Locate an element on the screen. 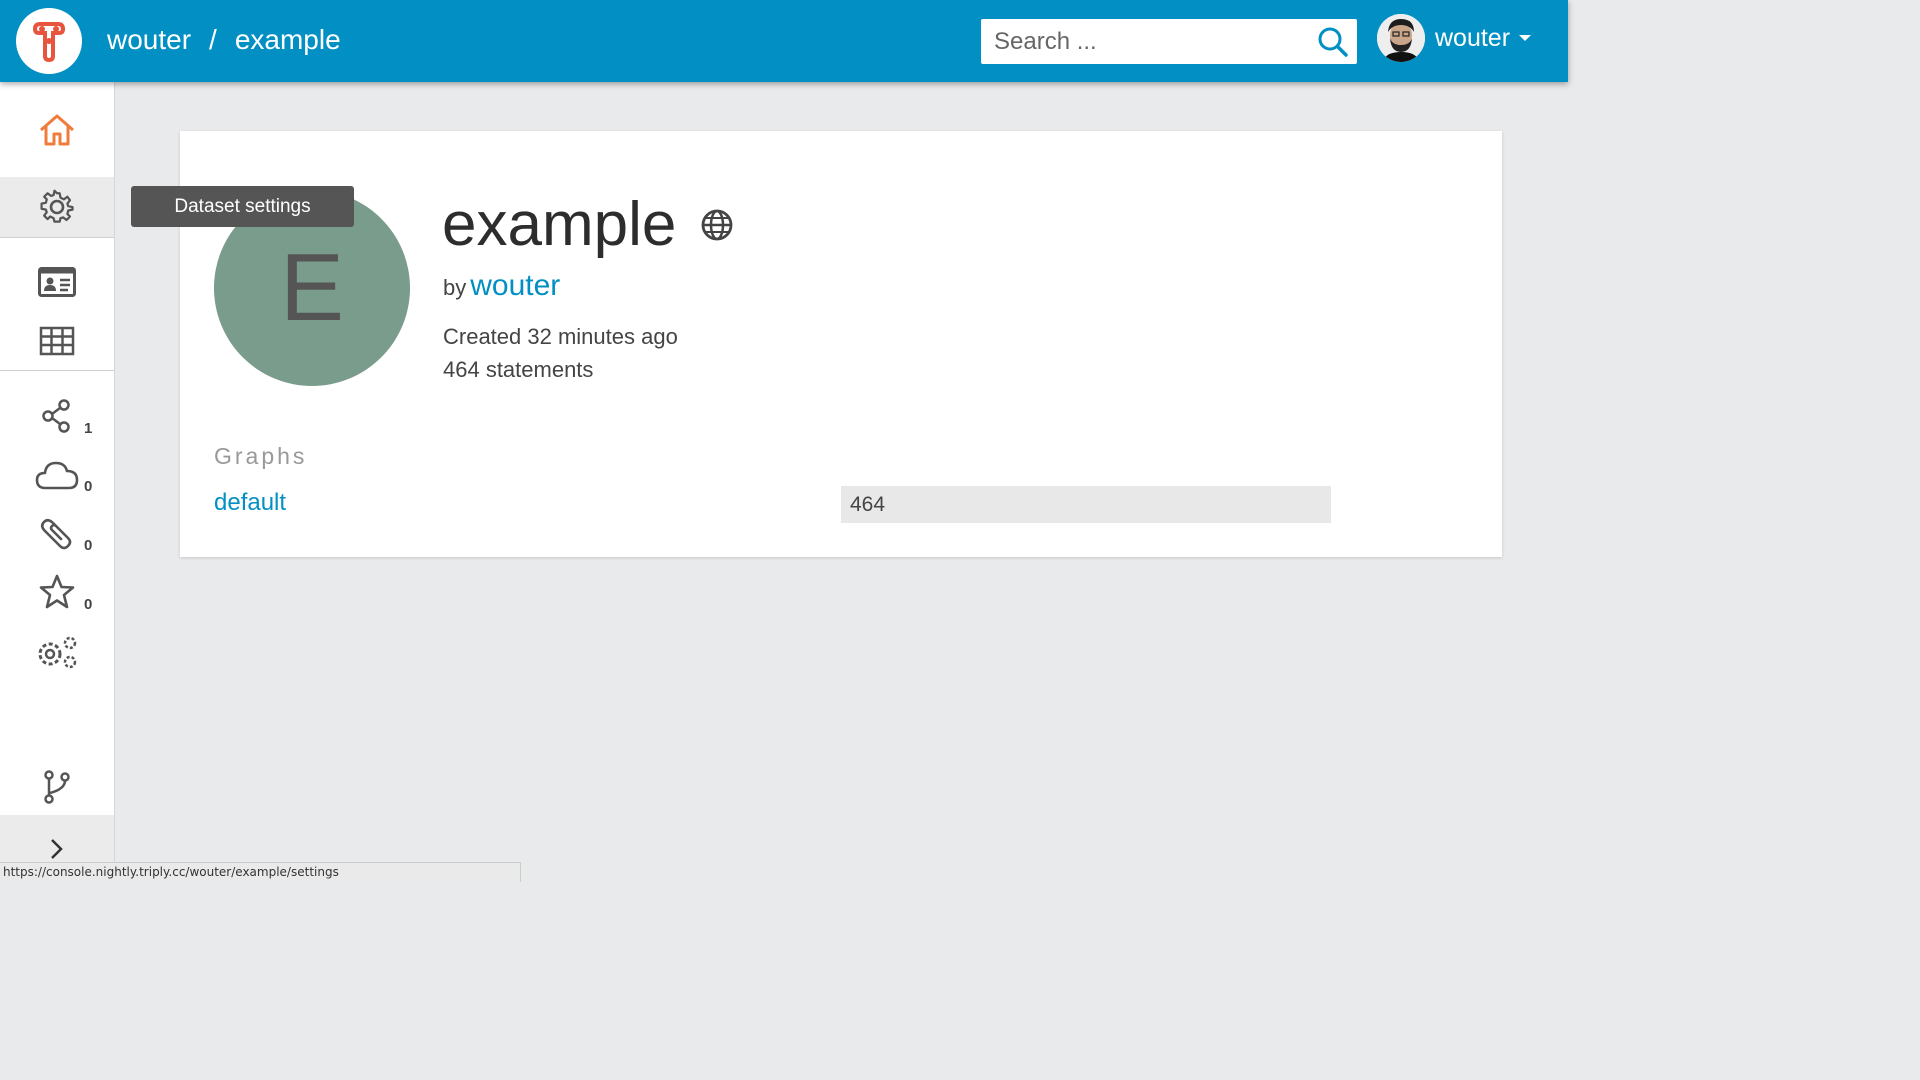 The height and width of the screenshot is (1080, 1920). search-button is located at coordinates (1333, 42).